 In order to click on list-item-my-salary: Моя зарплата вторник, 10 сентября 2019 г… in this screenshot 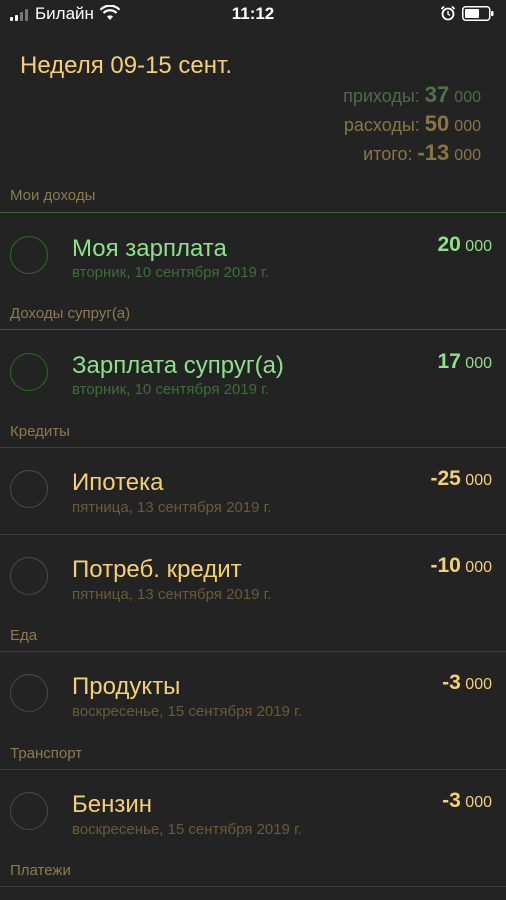, I will do `click(253, 258)`.